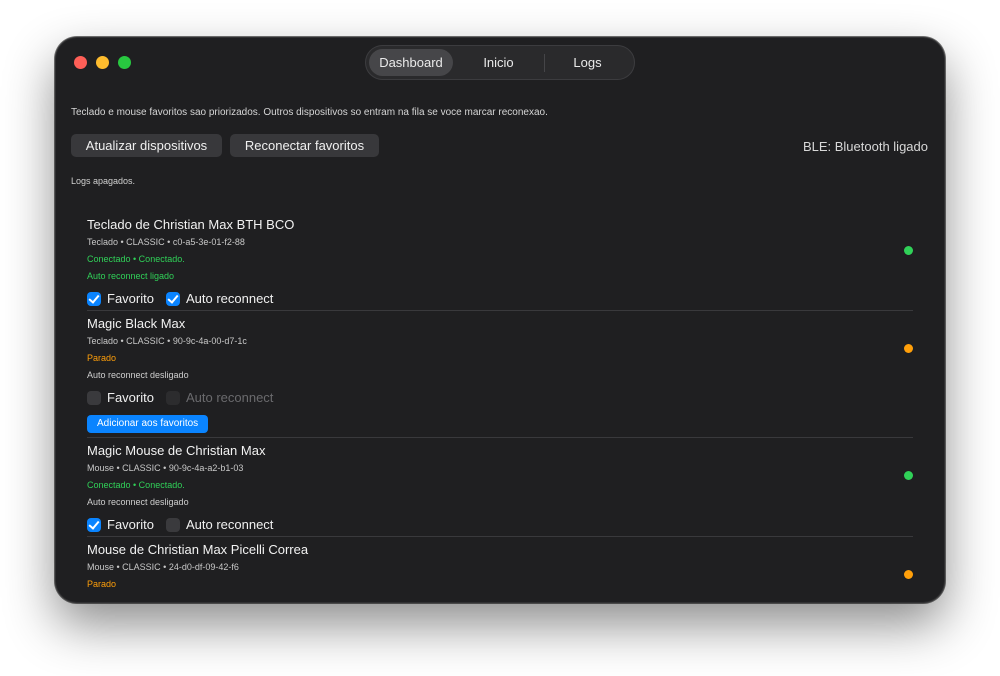 The width and height of the screenshot is (1000, 676). I want to click on minimize-window-button, so click(102, 62).